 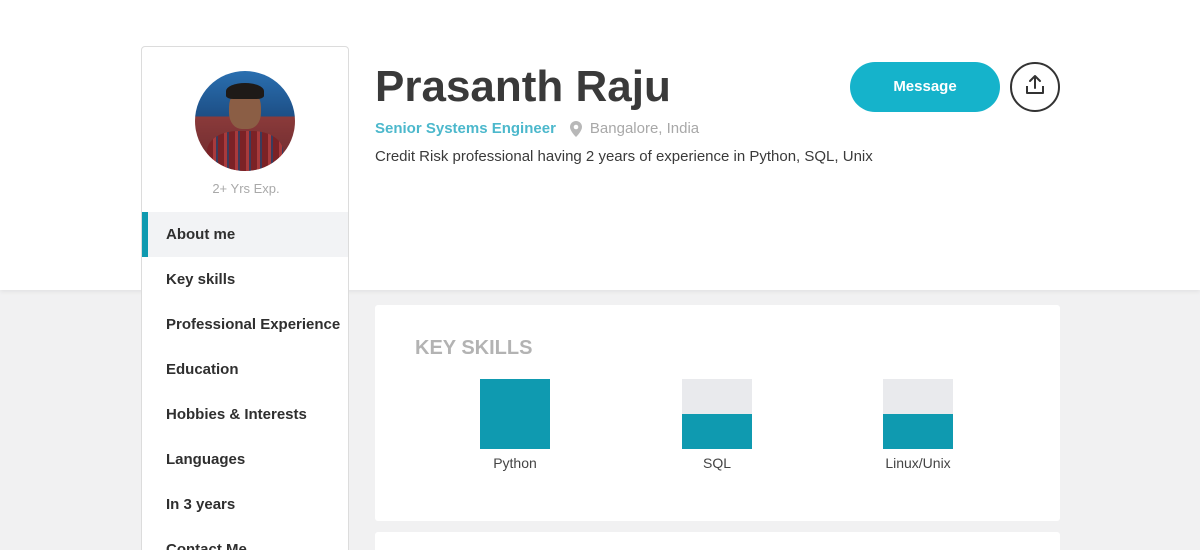 What do you see at coordinates (245, 279) in the screenshot?
I see `sidebar-item-key-skills: Key skills` at bounding box center [245, 279].